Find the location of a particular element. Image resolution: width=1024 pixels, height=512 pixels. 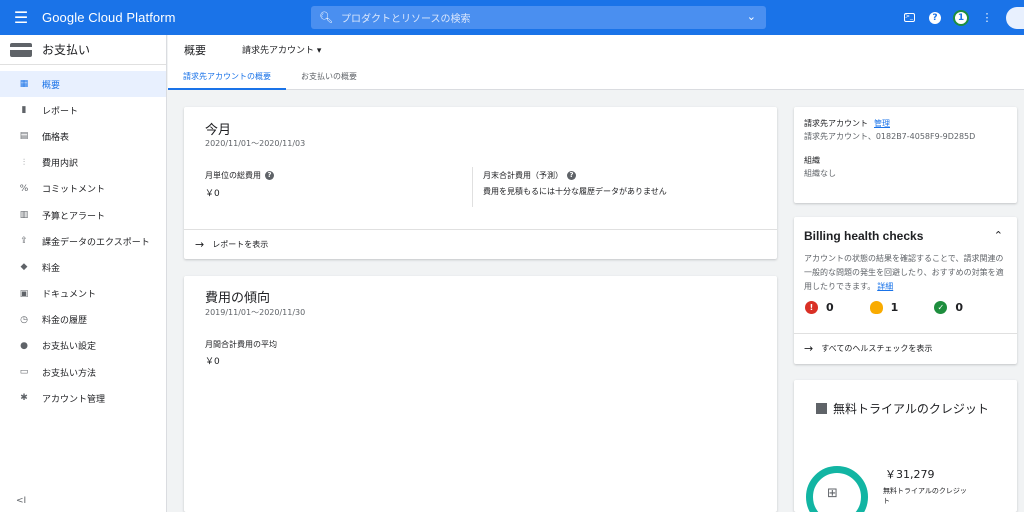

tab-billing-account-overview: 請求先アカウントの概要 is located at coordinates (227, 77).